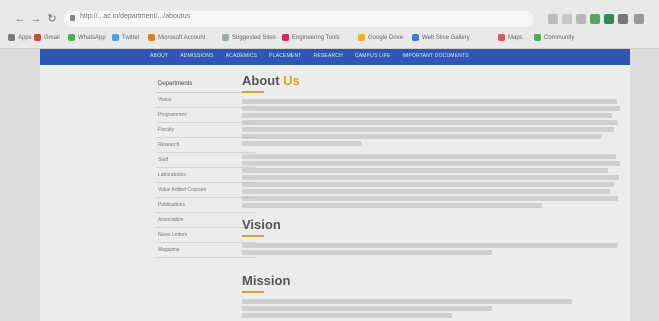 This screenshot has width=659, height=321. I want to click on sidebar-item-association: Association, so click(206, 220).